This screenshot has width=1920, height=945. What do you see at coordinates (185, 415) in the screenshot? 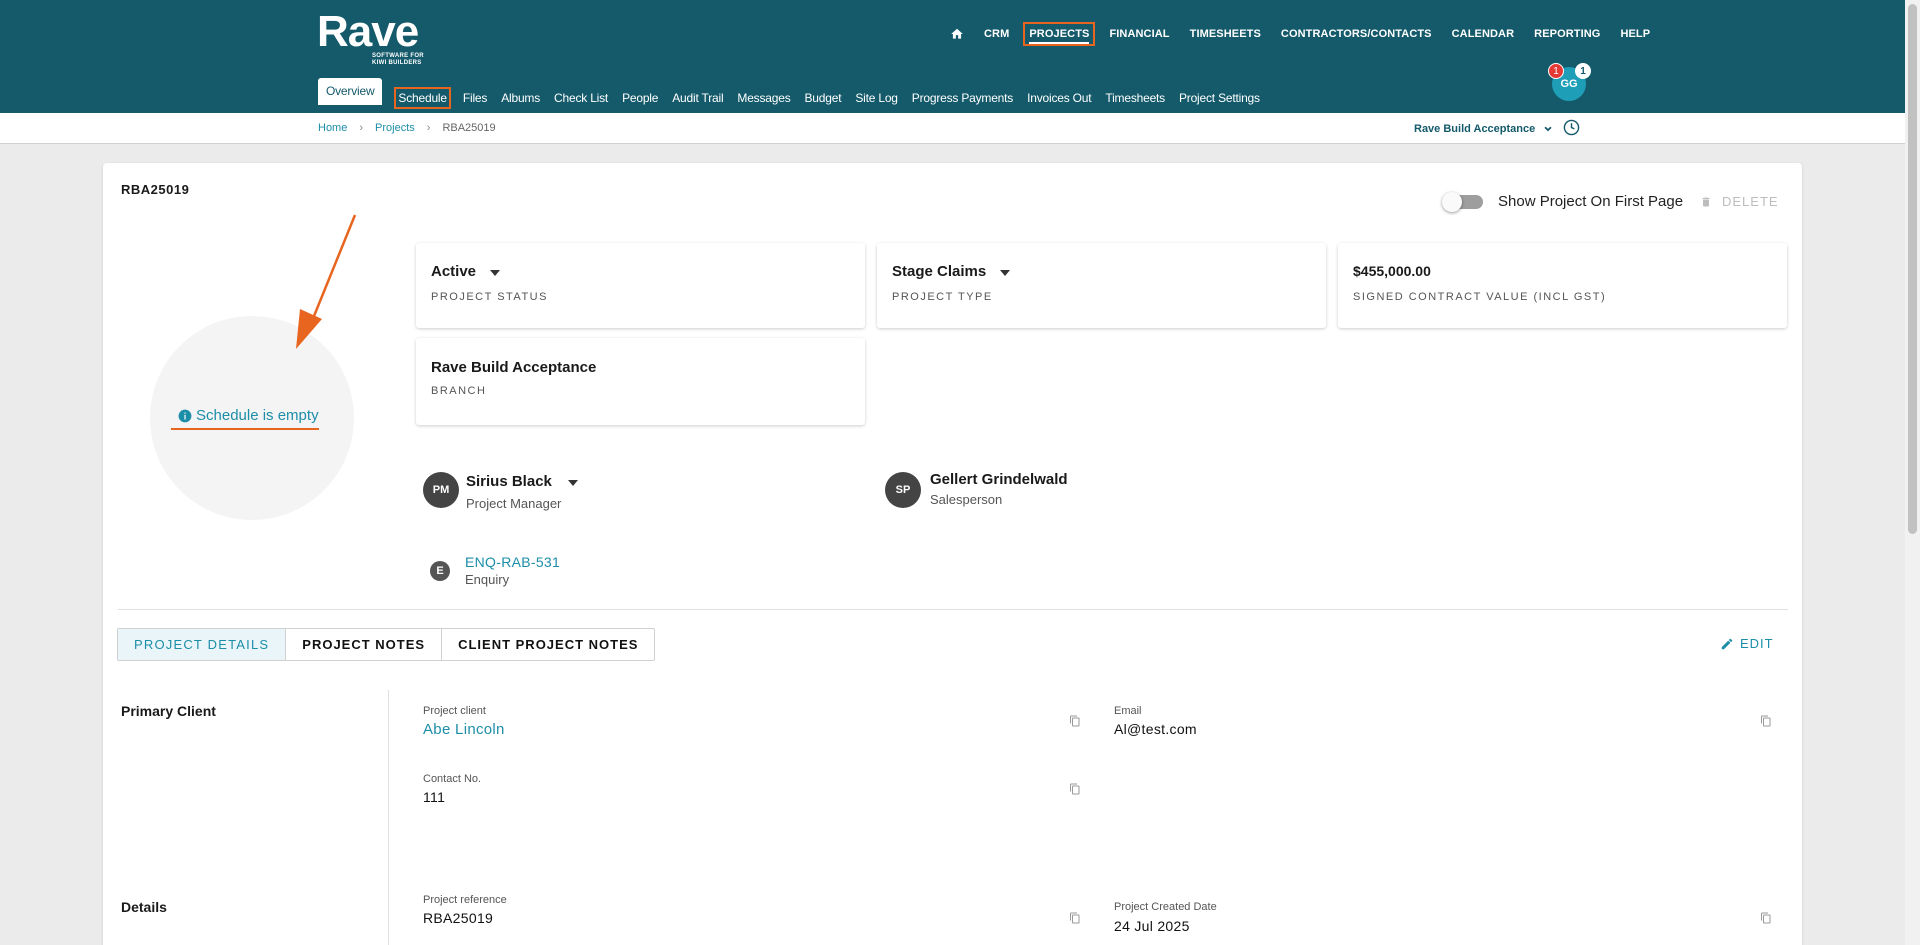
I see `info-icon` at bounding box center [185, 415].